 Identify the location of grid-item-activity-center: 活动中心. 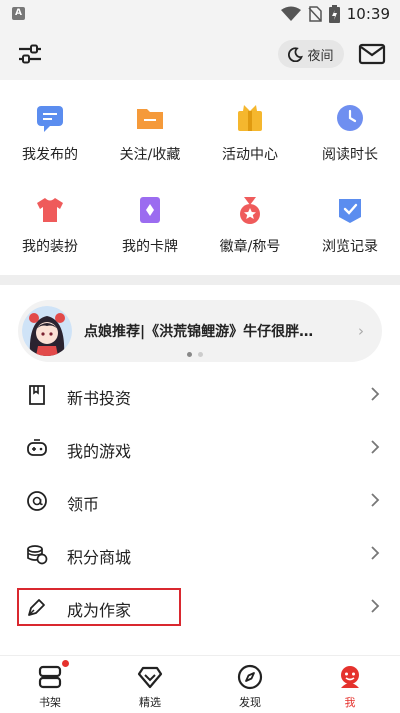
(250, 125).